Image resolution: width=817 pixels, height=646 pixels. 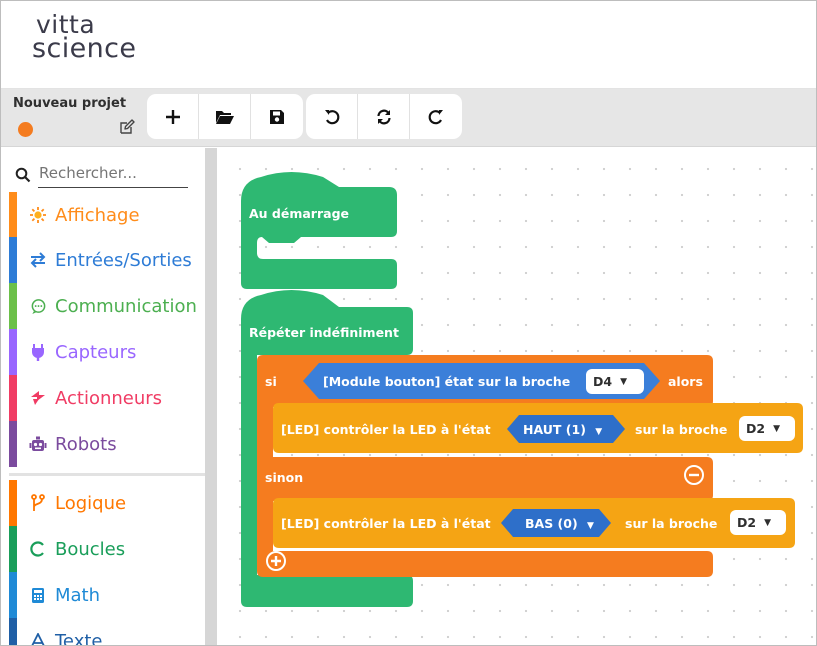 I want to click on led-label-1: [LED] contrôler la LED à l'état, so click(x=386, y=429).